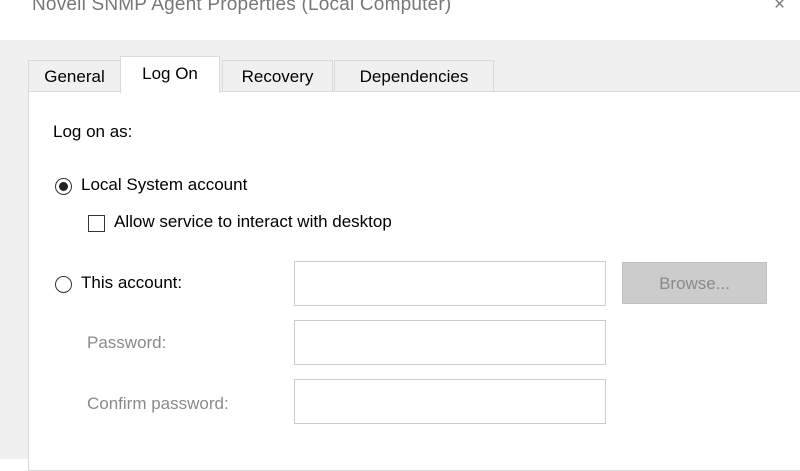  Describe the element at coordinates (450, 401) in the screenshot. I see `confirm-password-input` at that location.